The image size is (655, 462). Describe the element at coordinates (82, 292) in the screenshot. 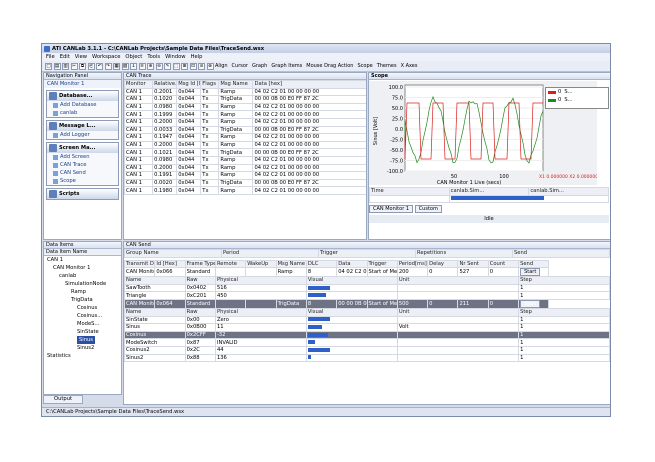

I see `tree-node: Ramp` at that location.